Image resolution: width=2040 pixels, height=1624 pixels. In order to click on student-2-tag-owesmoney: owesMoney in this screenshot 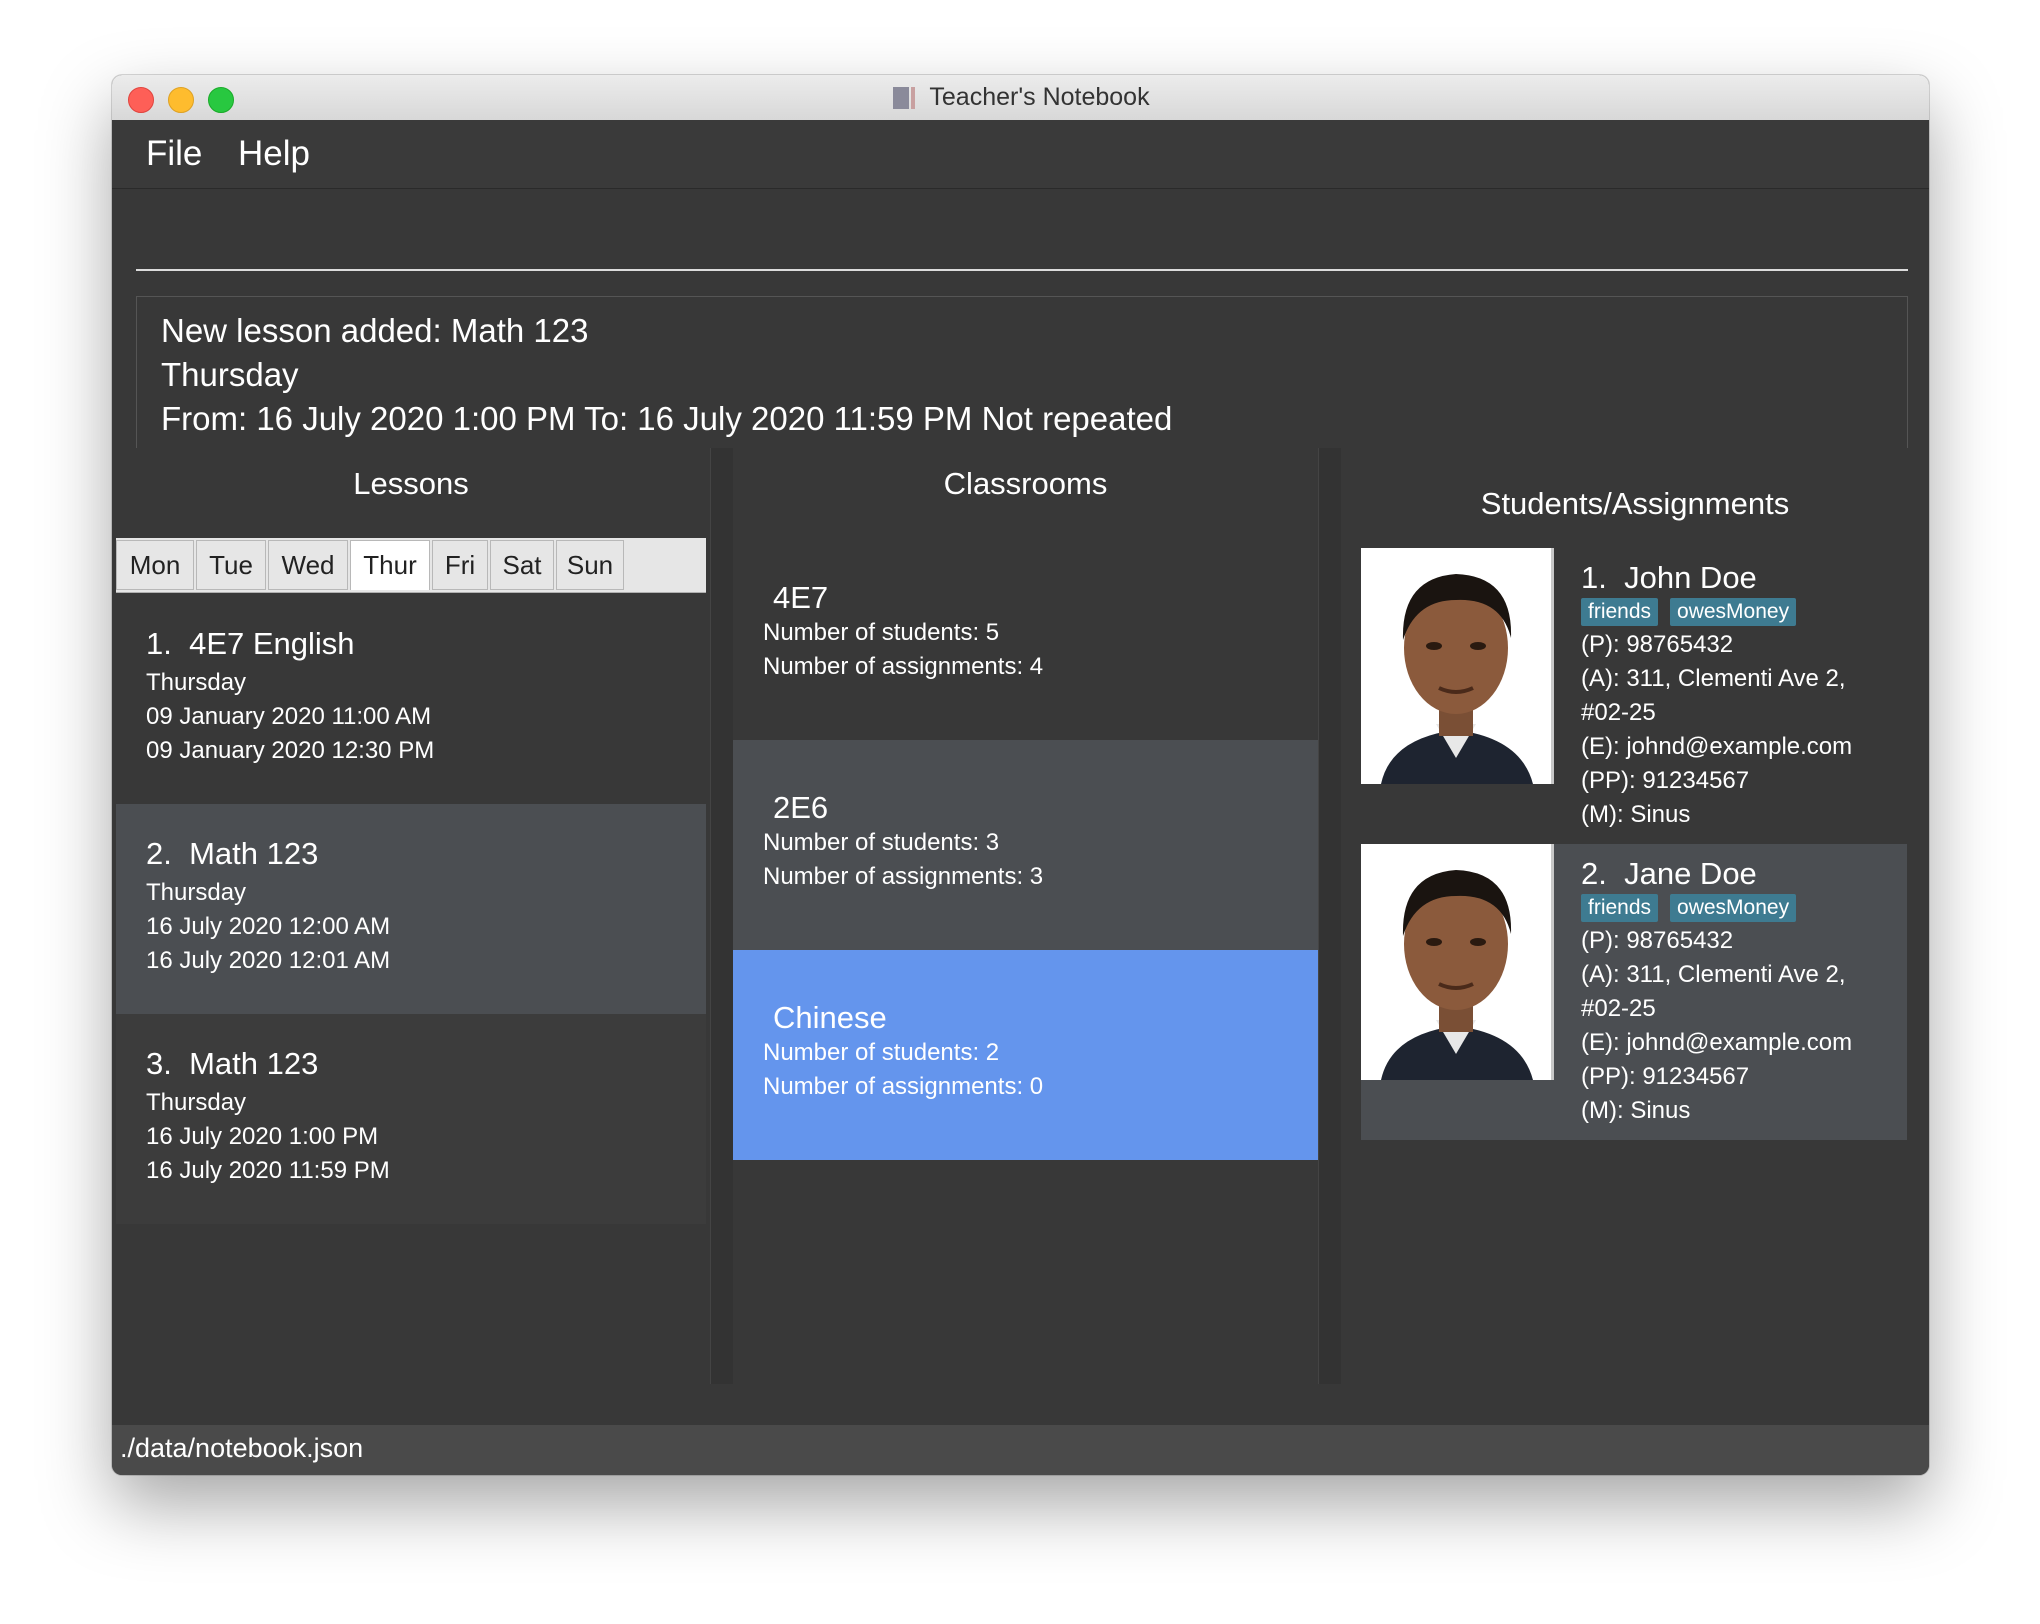, I will do `click(1733, 908)`.